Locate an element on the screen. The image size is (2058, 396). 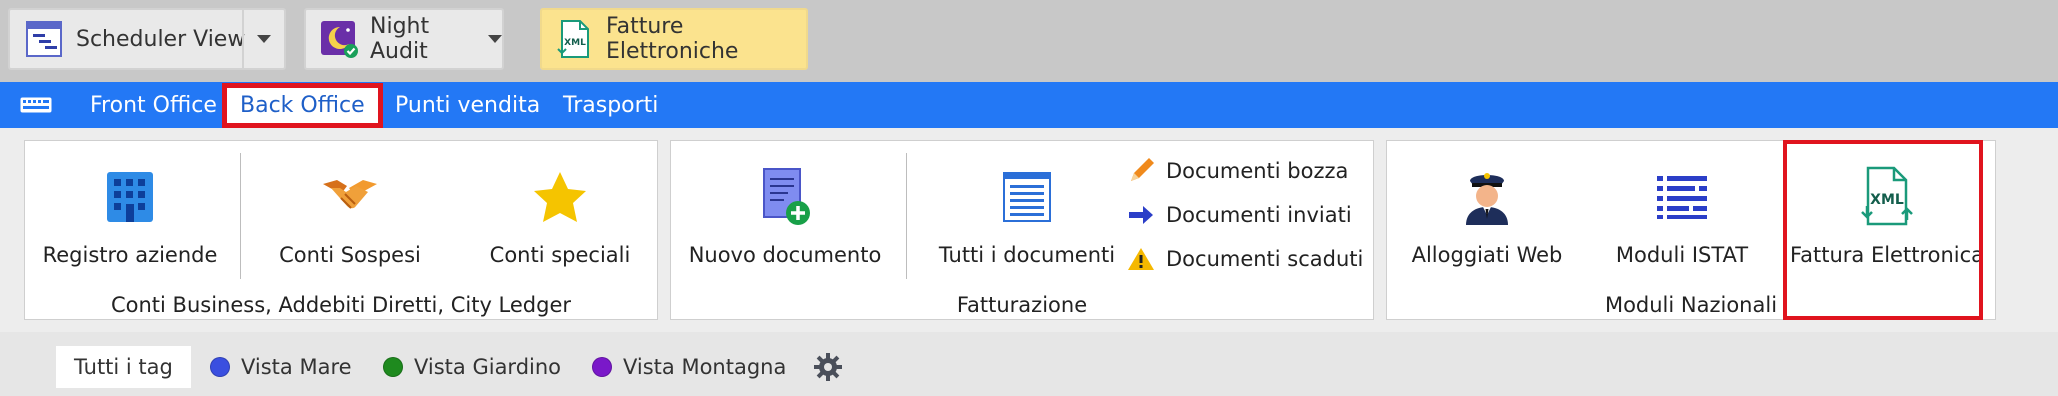
night-audit-button: Night Audit is located at coordinates (404, 39).